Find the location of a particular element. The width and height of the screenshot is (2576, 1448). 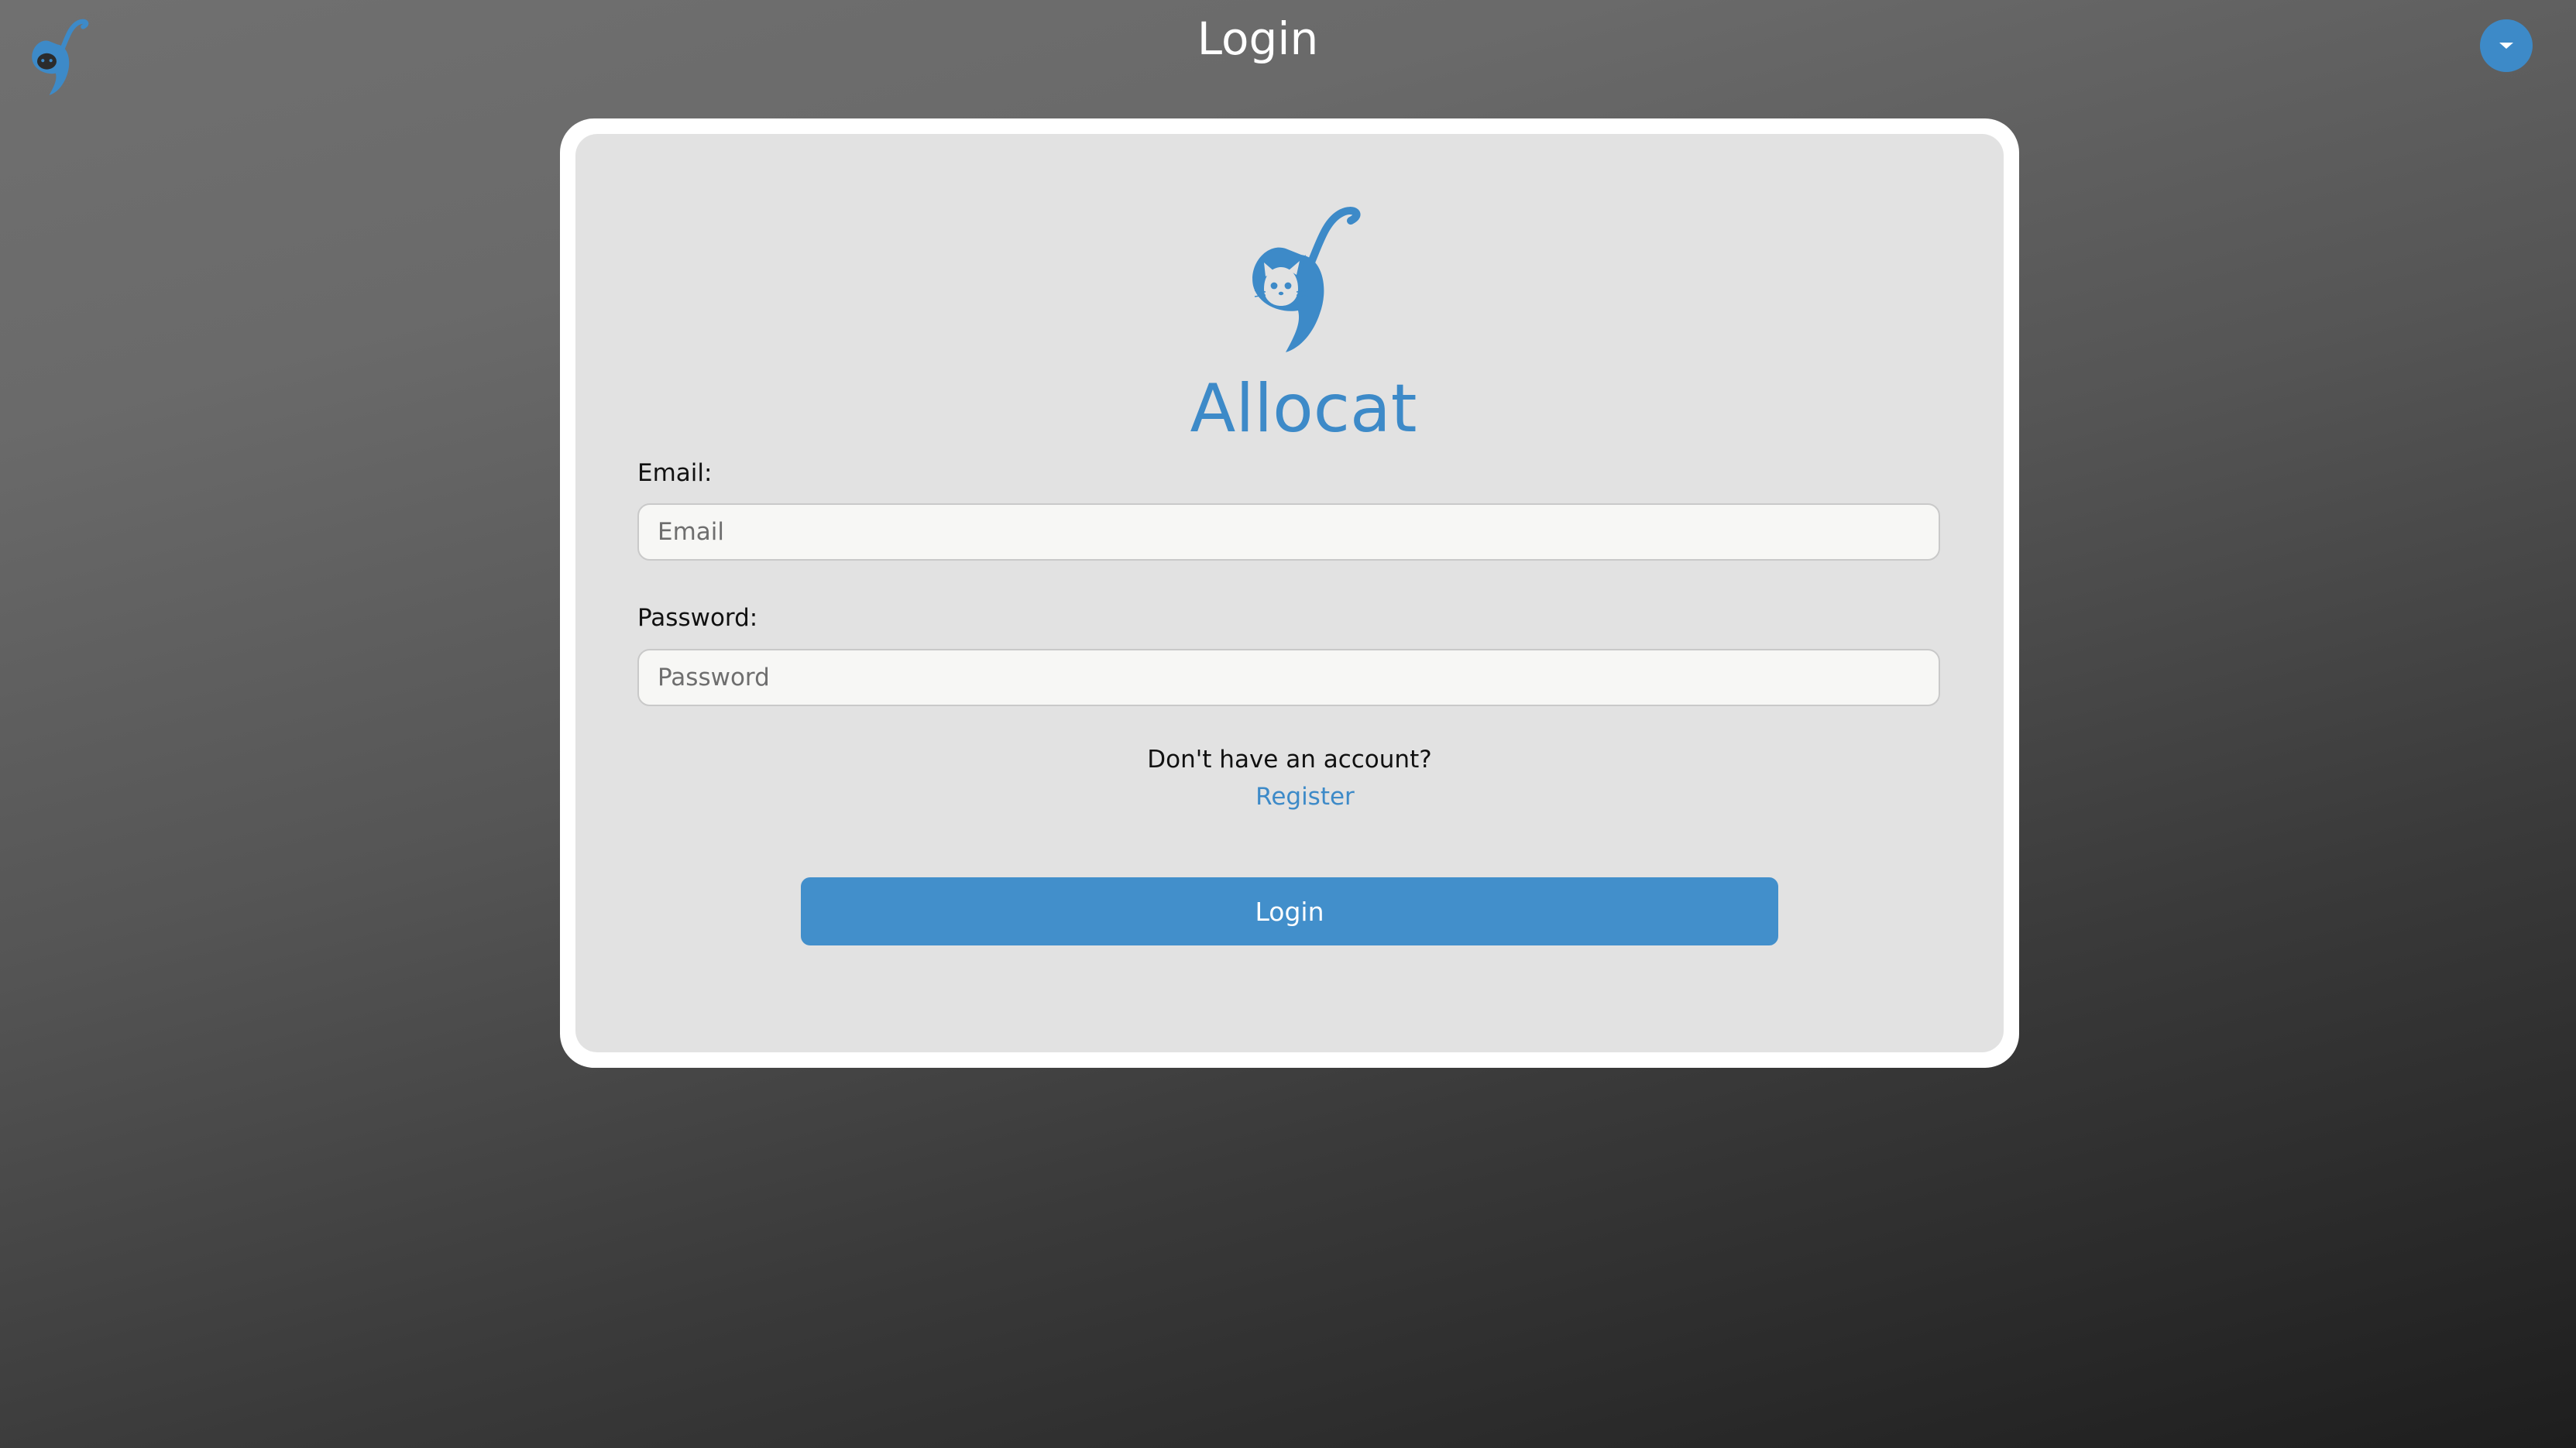

email-label: Email: is located at coordinates (675, 473).